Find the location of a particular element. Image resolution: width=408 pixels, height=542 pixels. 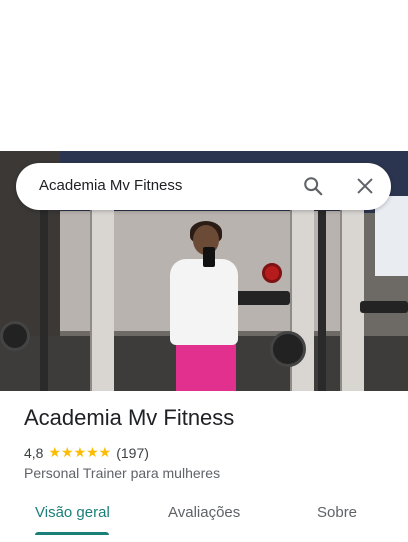

photo-person-shirt is located at coordinates (204, 302).